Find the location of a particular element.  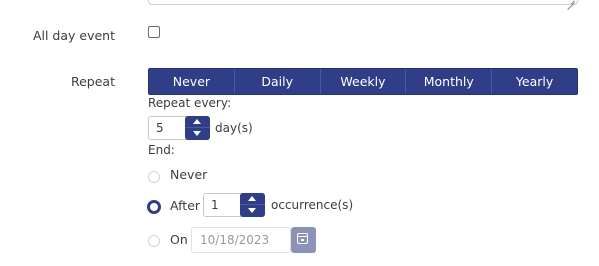

repeat-every-label: Repeat every: is located at coordinates (190, 103).